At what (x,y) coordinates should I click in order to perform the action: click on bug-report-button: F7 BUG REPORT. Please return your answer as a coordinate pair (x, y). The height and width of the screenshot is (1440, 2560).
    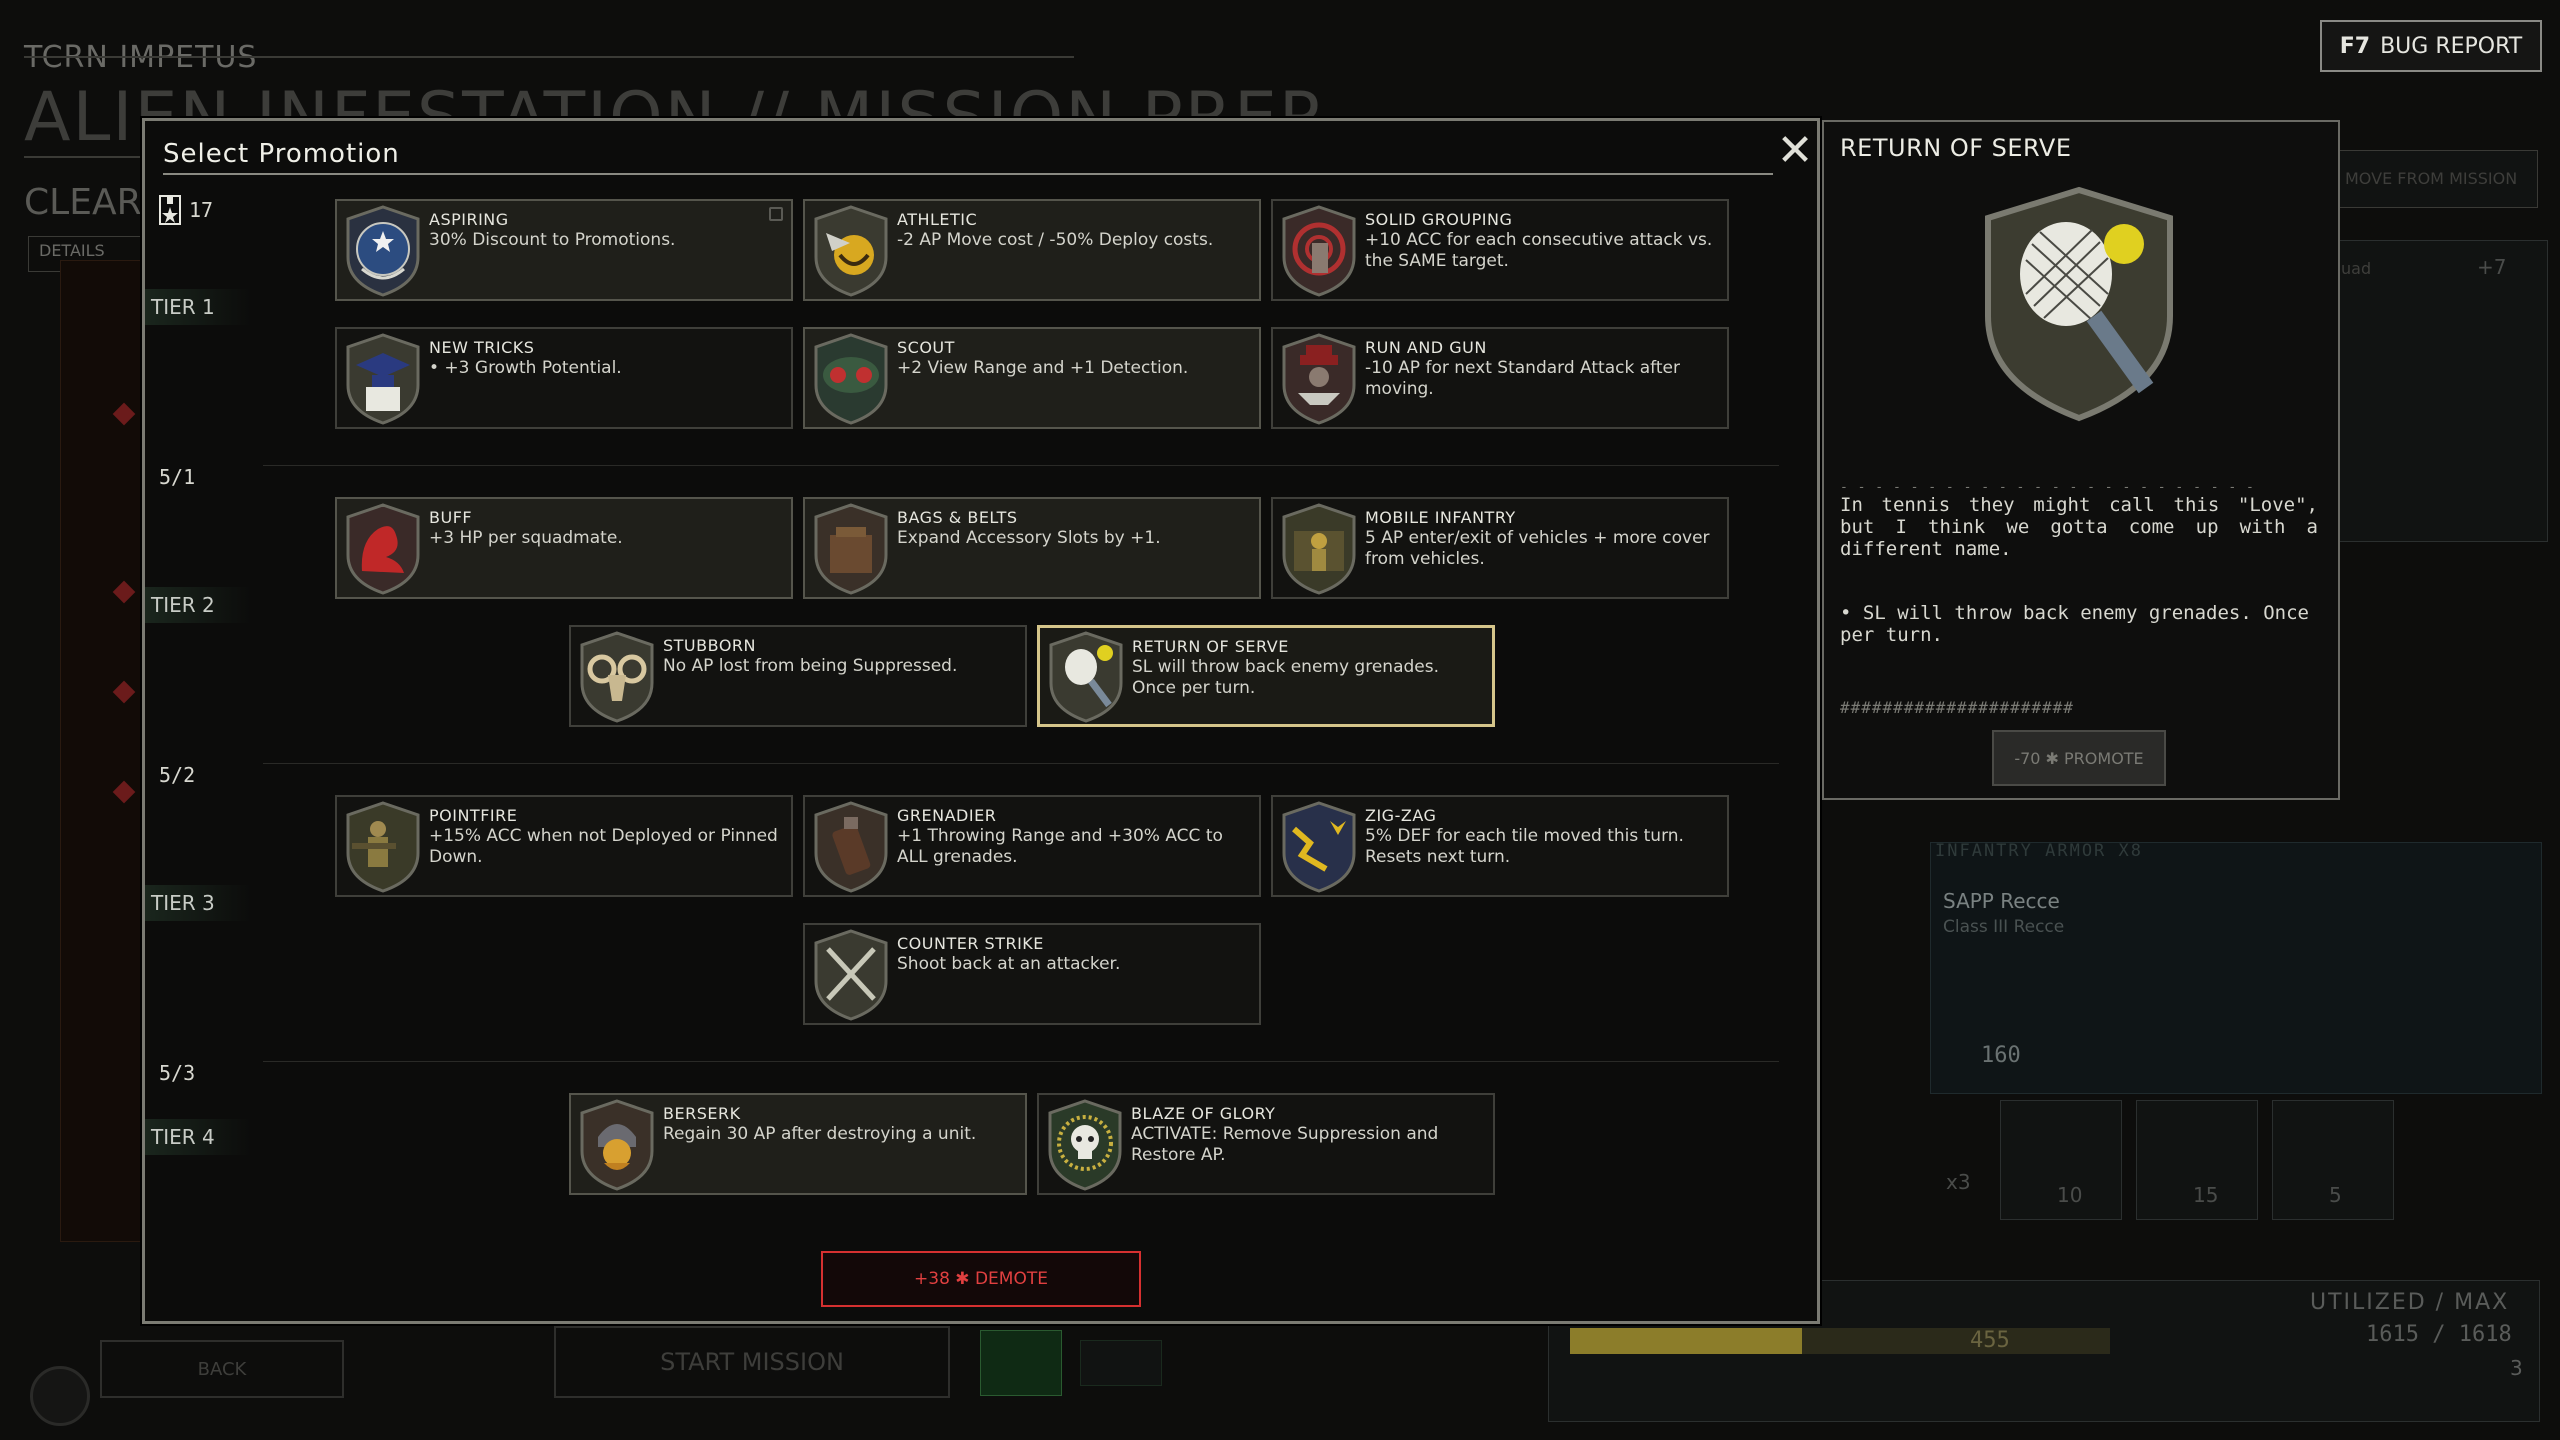
    Looking at the image, I should click on (2431, 46).